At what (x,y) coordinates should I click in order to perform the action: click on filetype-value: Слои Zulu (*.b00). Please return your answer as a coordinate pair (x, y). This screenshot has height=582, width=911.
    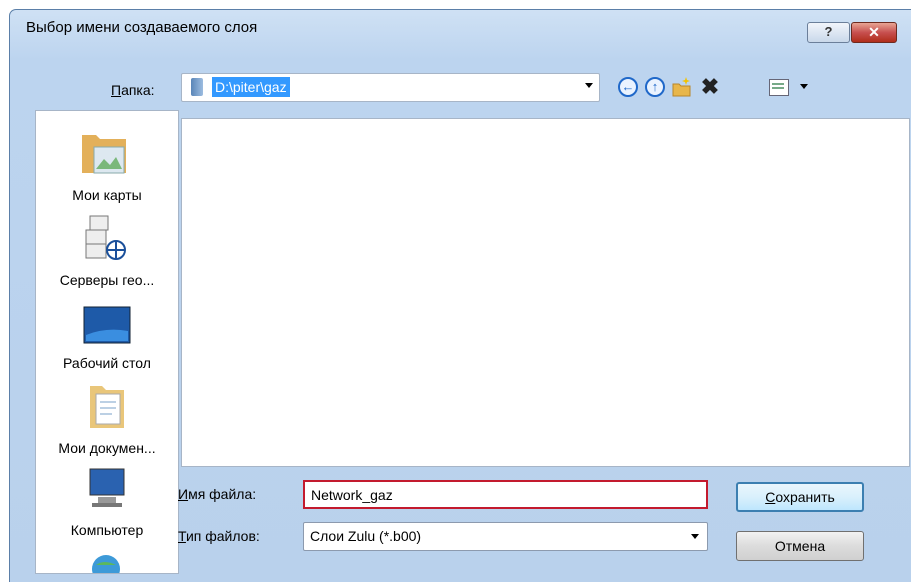
    Looking at the image, I should click on (366, 536).